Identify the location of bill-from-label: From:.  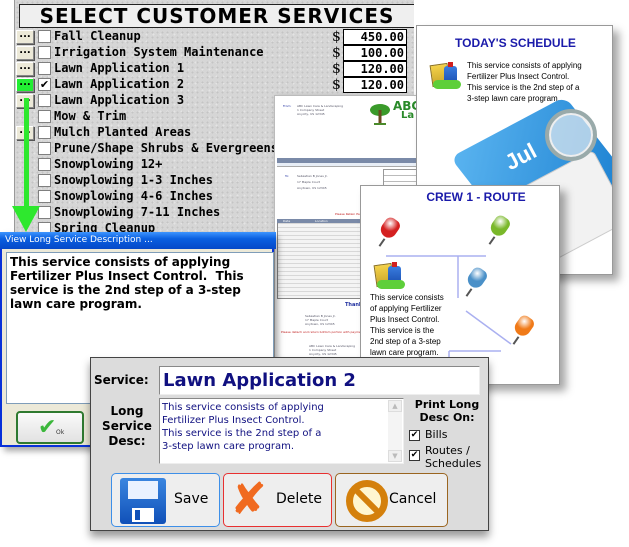
(287, 106).